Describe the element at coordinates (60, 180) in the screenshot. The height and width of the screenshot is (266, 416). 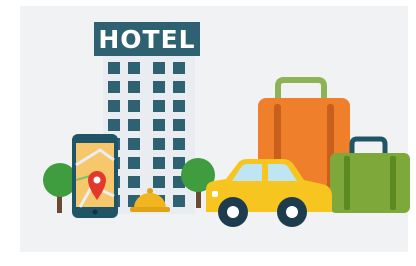
I see `tree-crown` at that location.